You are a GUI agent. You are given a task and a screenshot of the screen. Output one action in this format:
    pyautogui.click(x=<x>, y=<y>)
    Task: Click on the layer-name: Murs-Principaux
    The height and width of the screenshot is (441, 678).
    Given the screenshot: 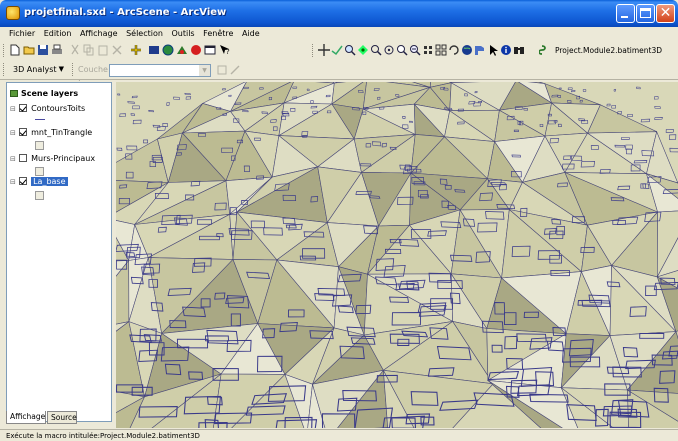 What is the action you would take?
    pyautogui.click(x=63, y=158)
    